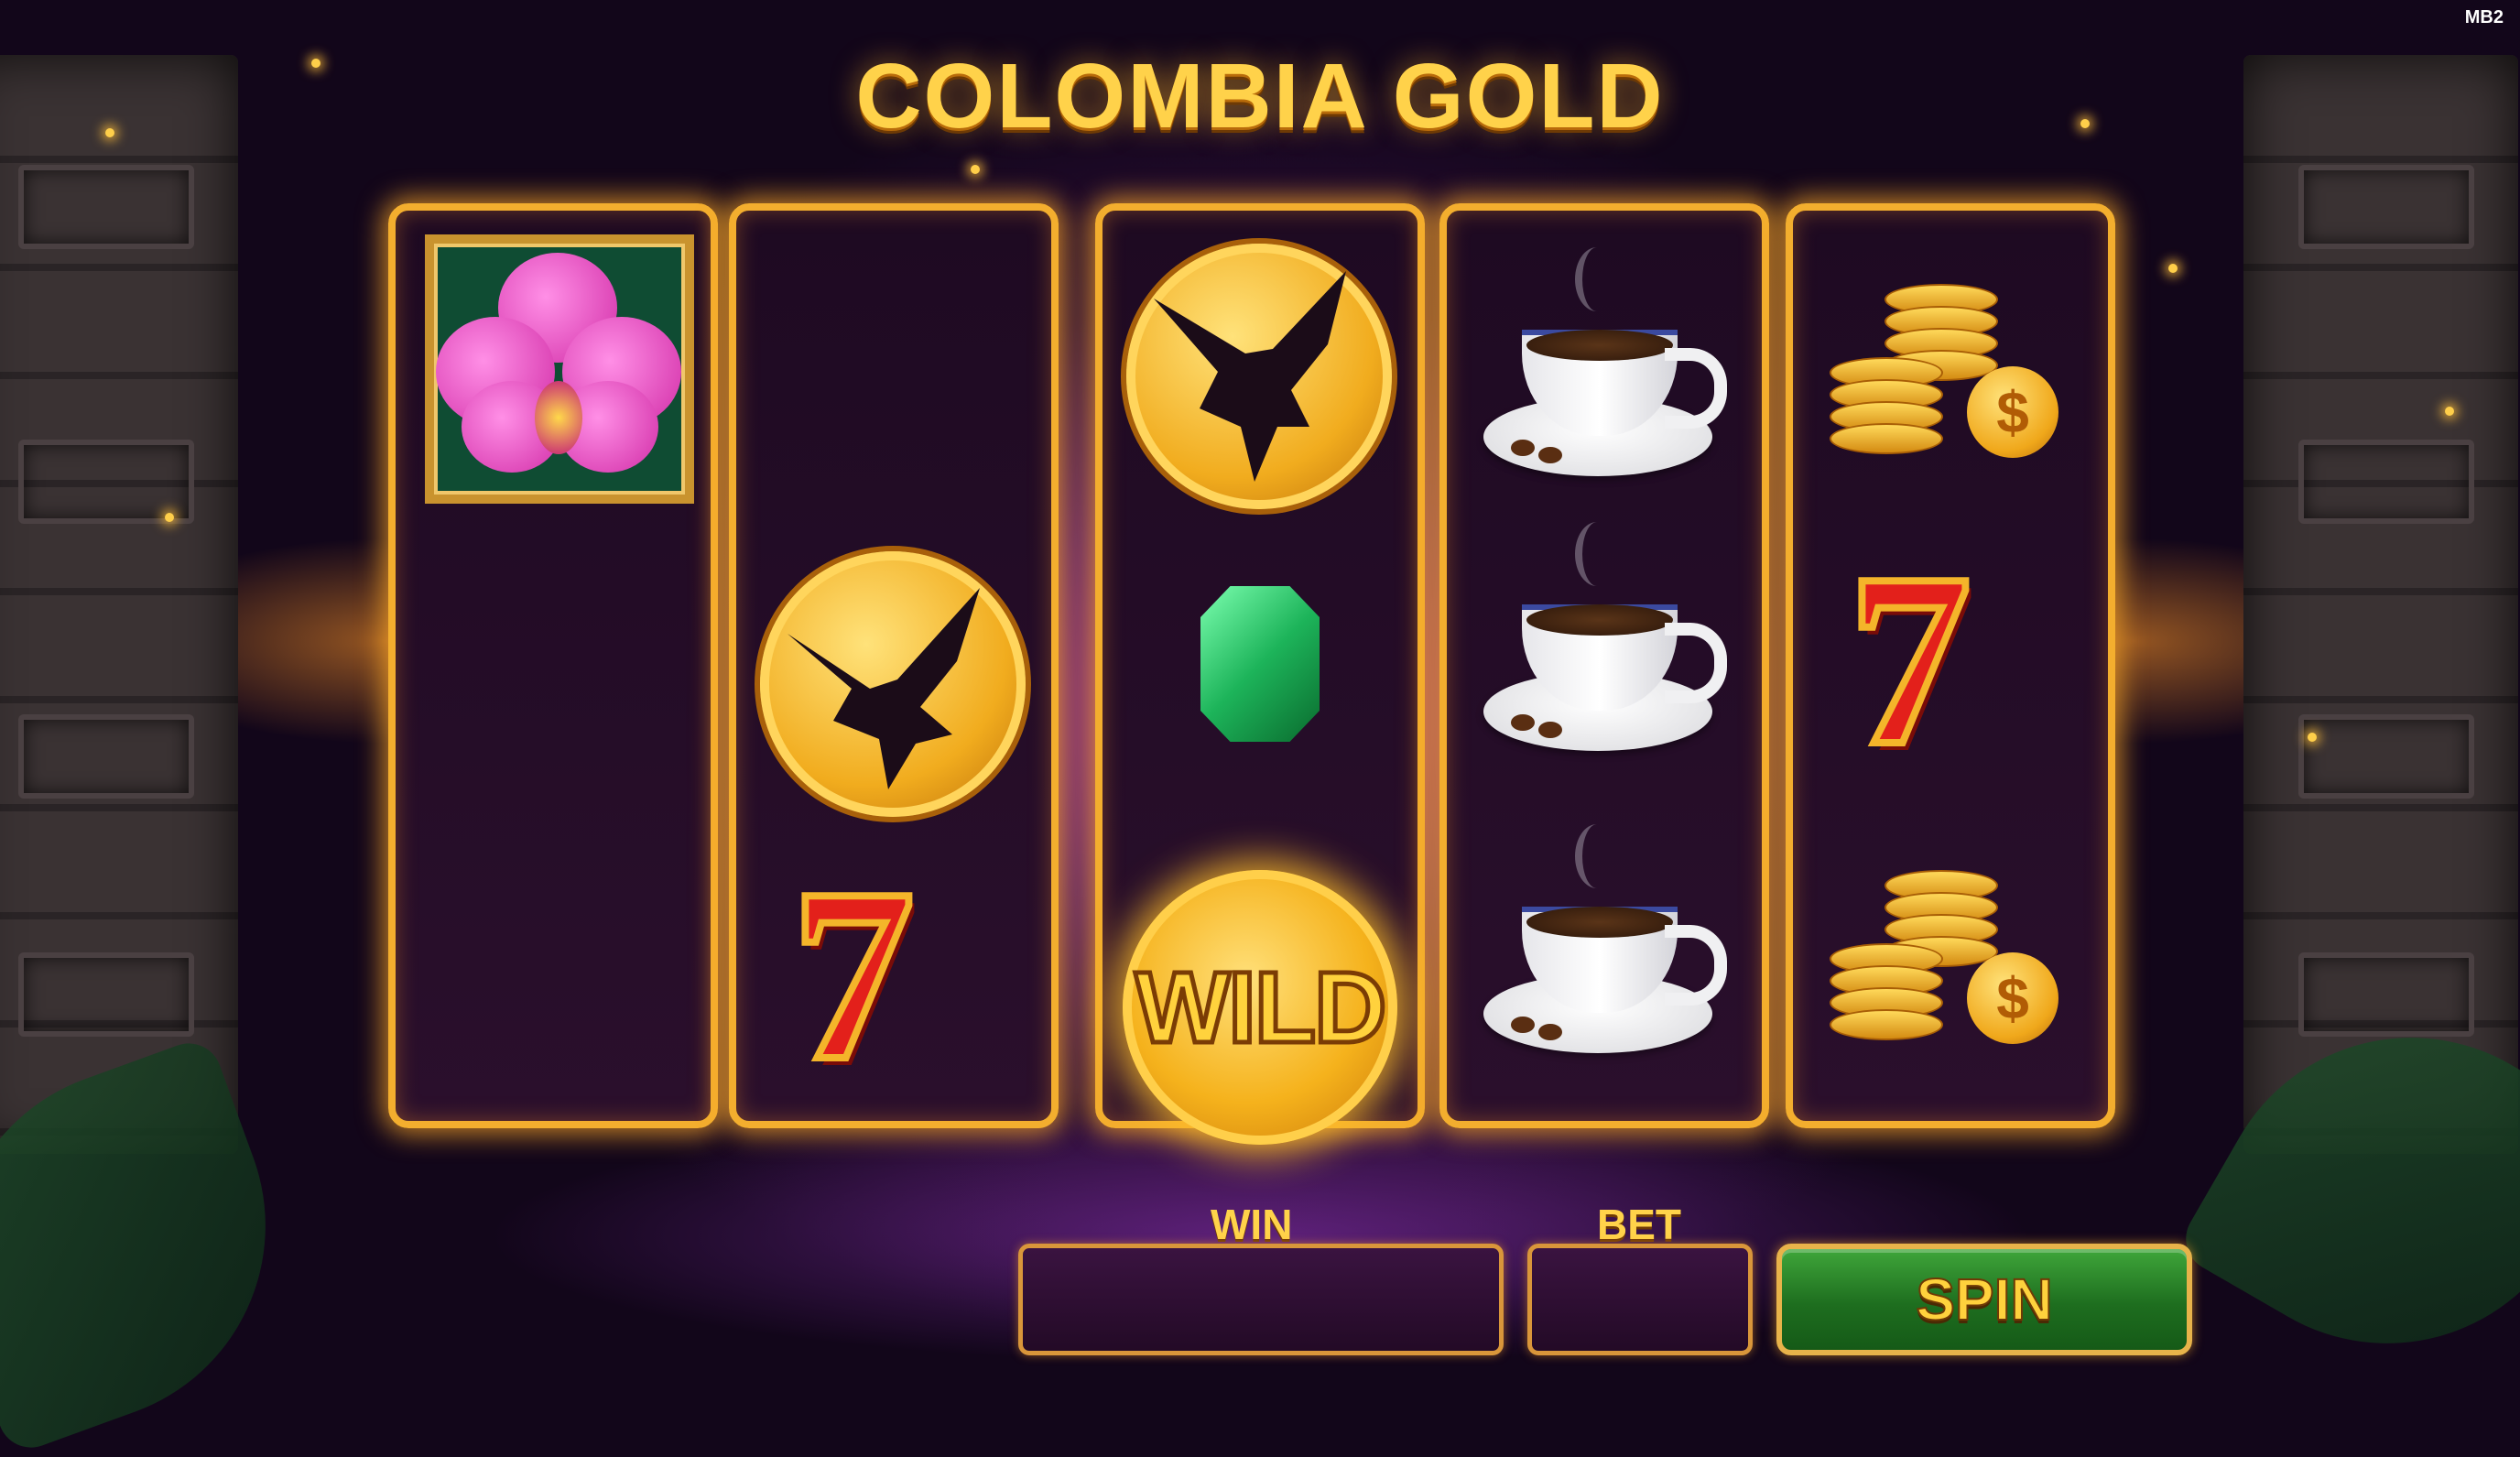 The image size is (2520, 1457). I want to click on reel-2: 7, so click(894, 665).